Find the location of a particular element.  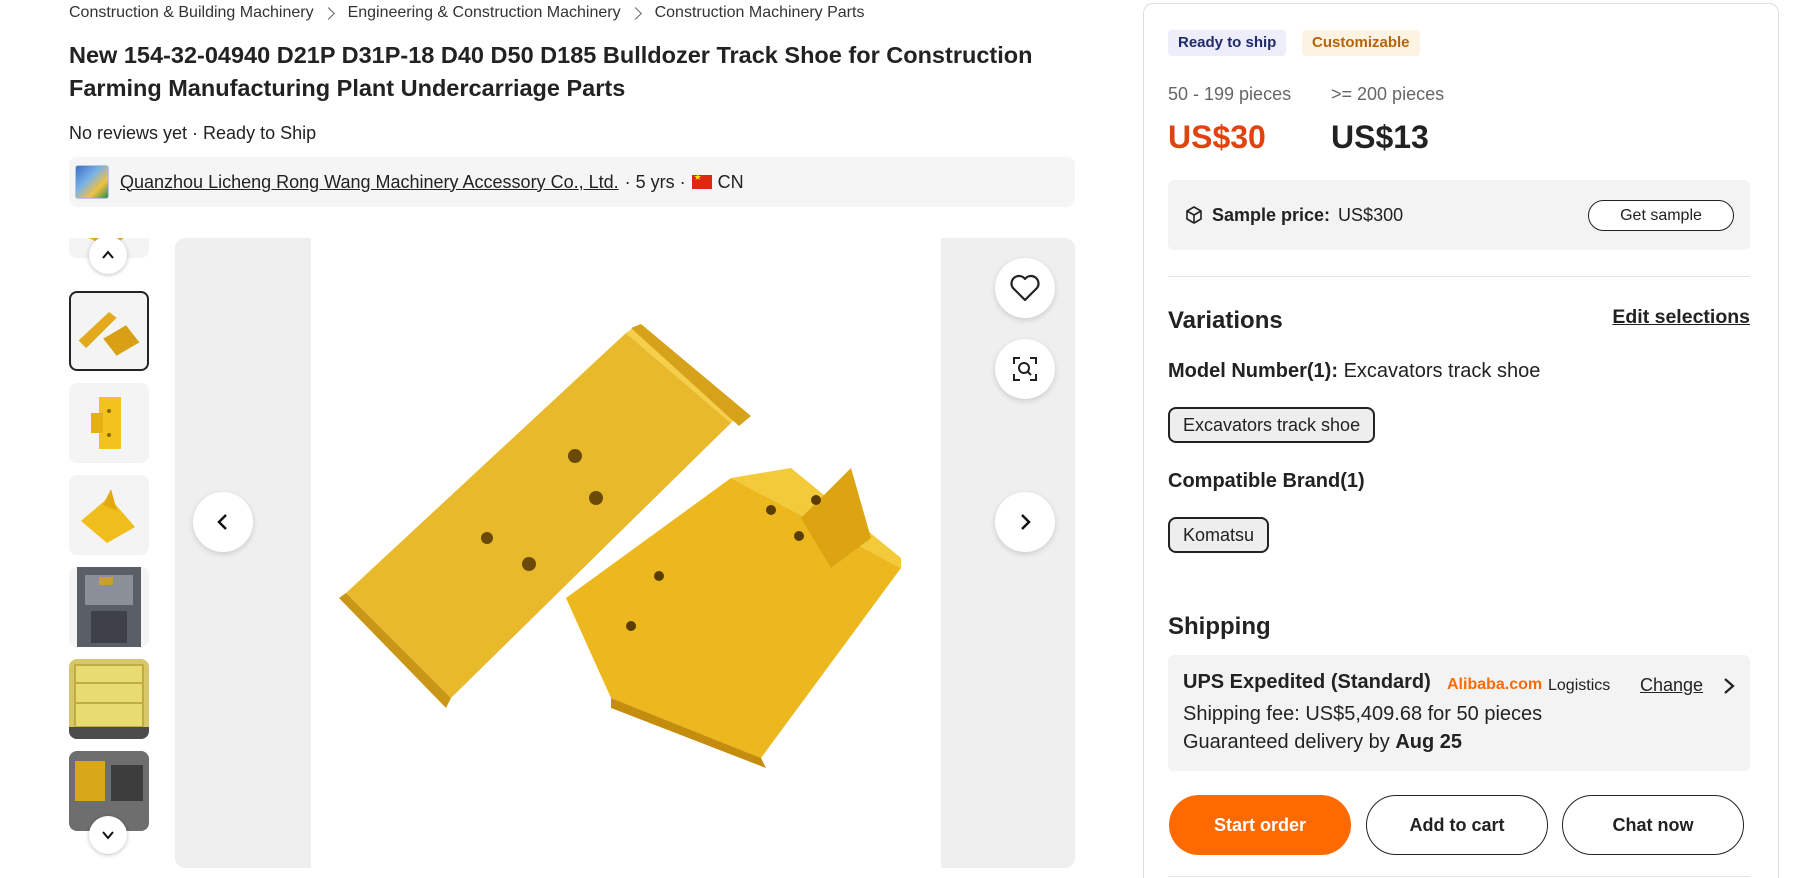

guaranteed-delivery: Guaranteed delivery by Aug 25 is located at coordinates (1322, 742).